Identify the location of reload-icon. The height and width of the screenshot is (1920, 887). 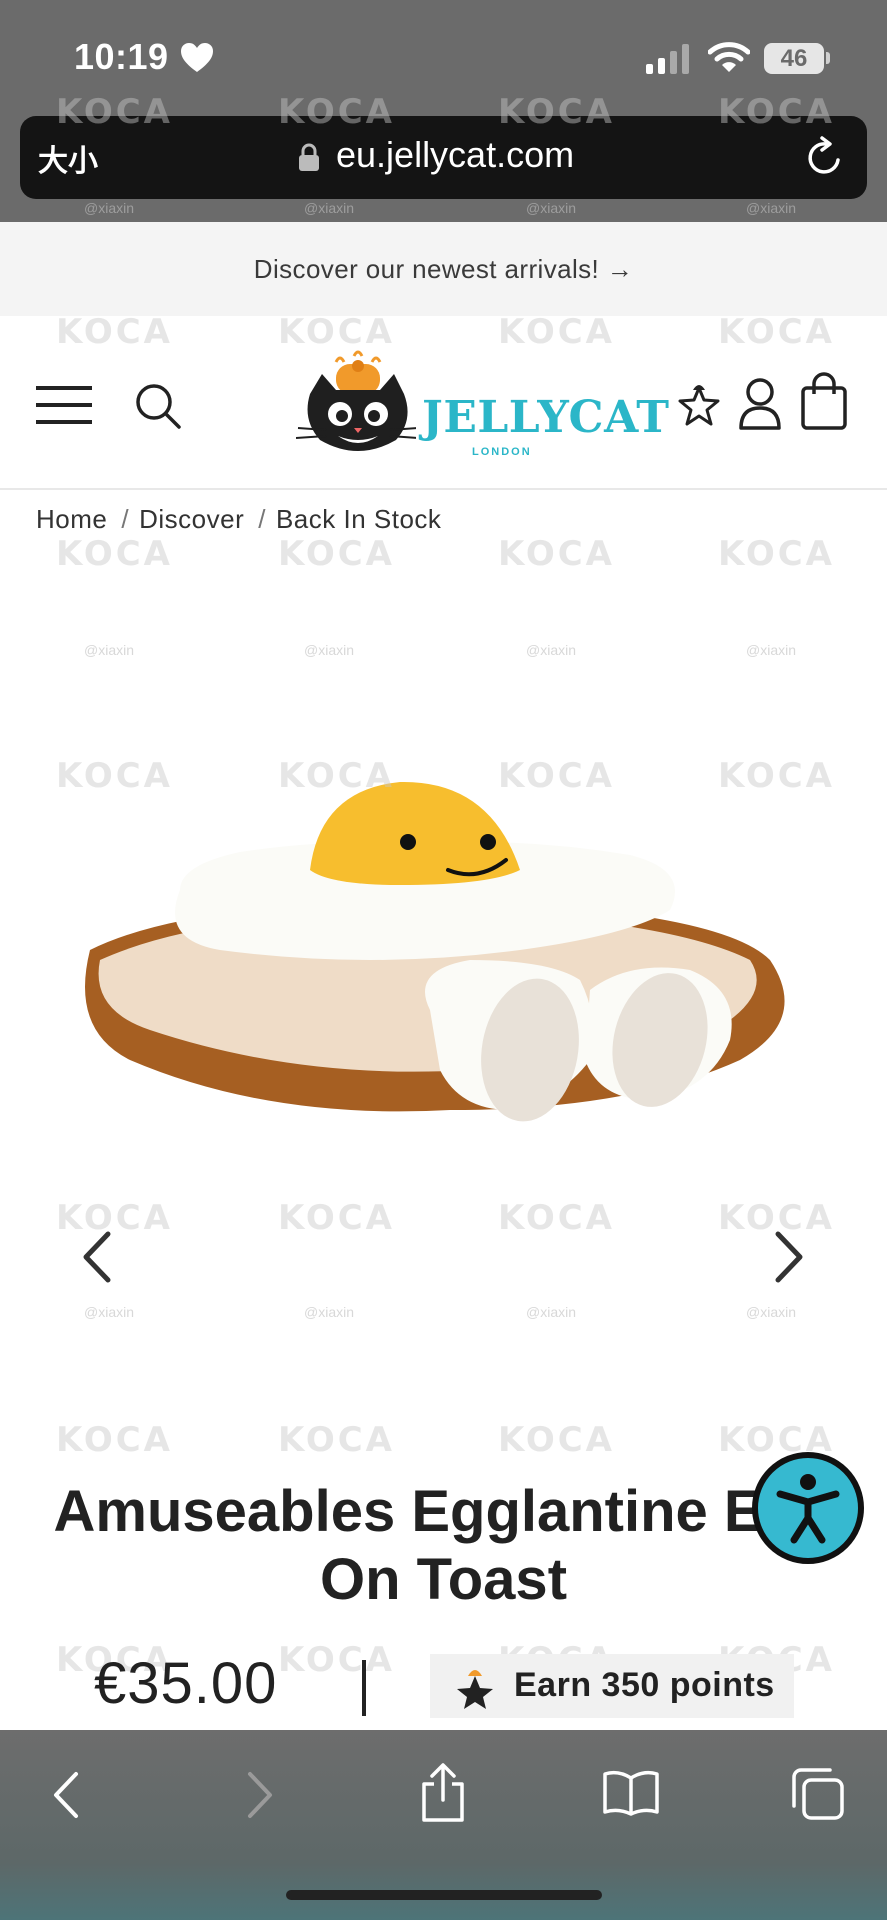
(824, 157).